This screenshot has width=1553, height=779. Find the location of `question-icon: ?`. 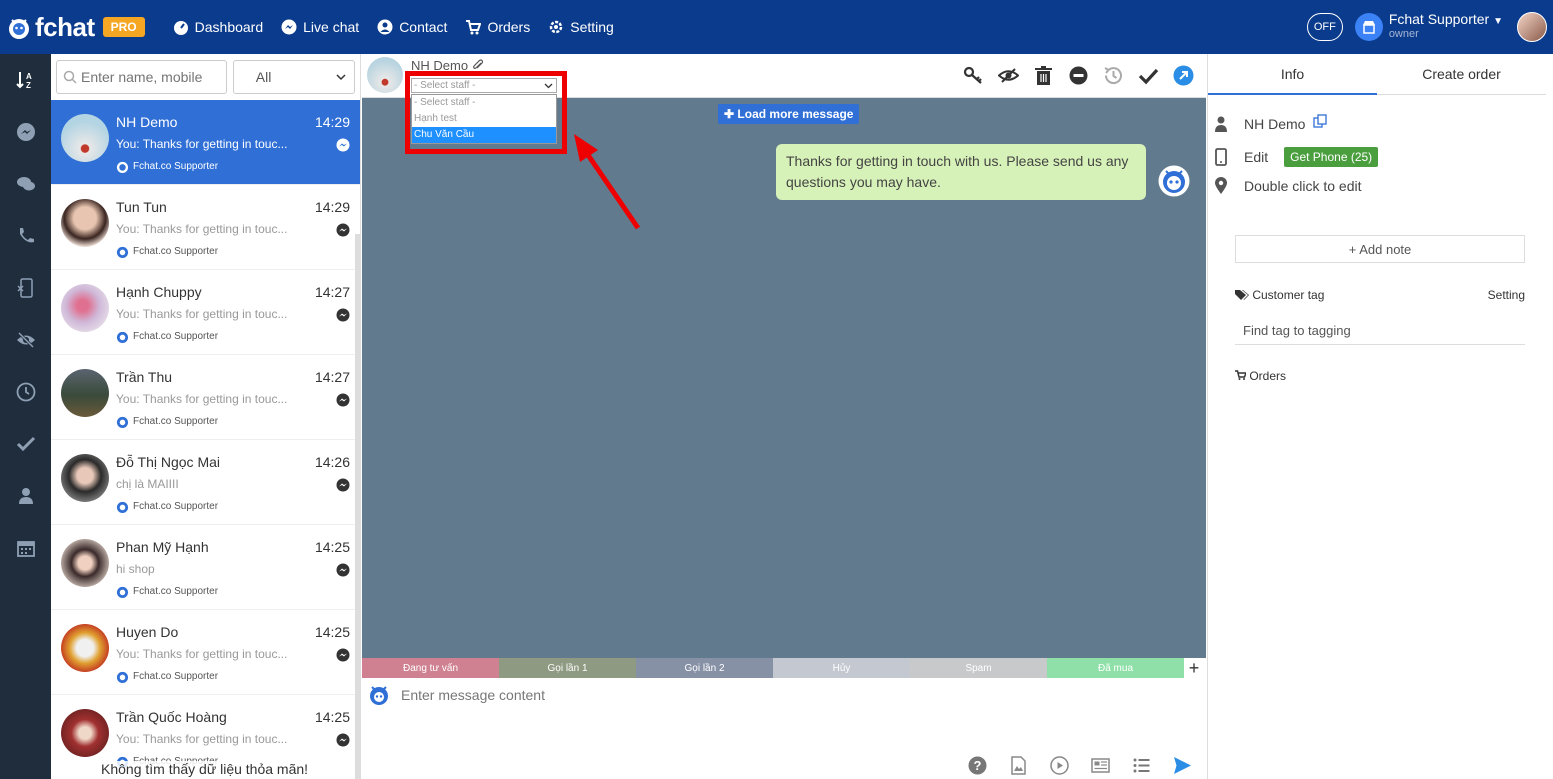

question-icon: ? is located at coordinates (977, 765).